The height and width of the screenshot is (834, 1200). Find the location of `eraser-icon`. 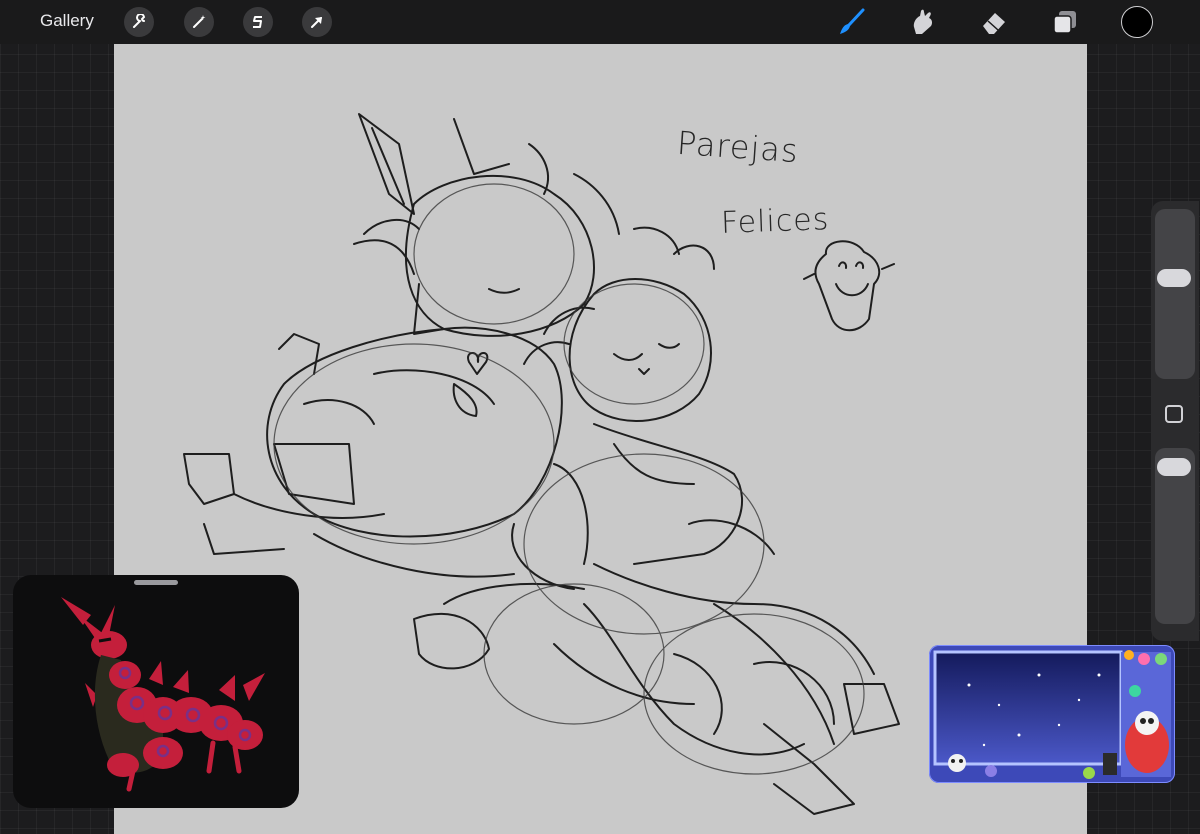

eraser-icon is located at coordinates (994, 22).